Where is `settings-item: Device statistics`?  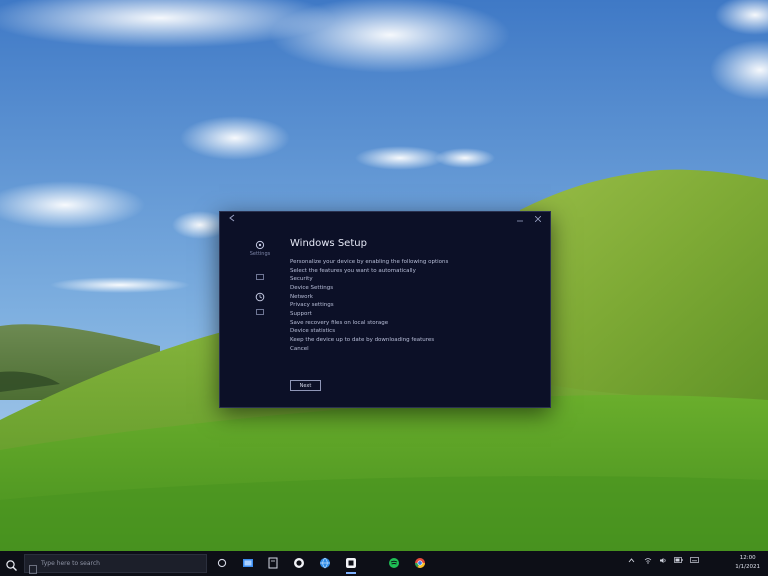
settings-item: Device statistics is located at coordinates (415, 331).